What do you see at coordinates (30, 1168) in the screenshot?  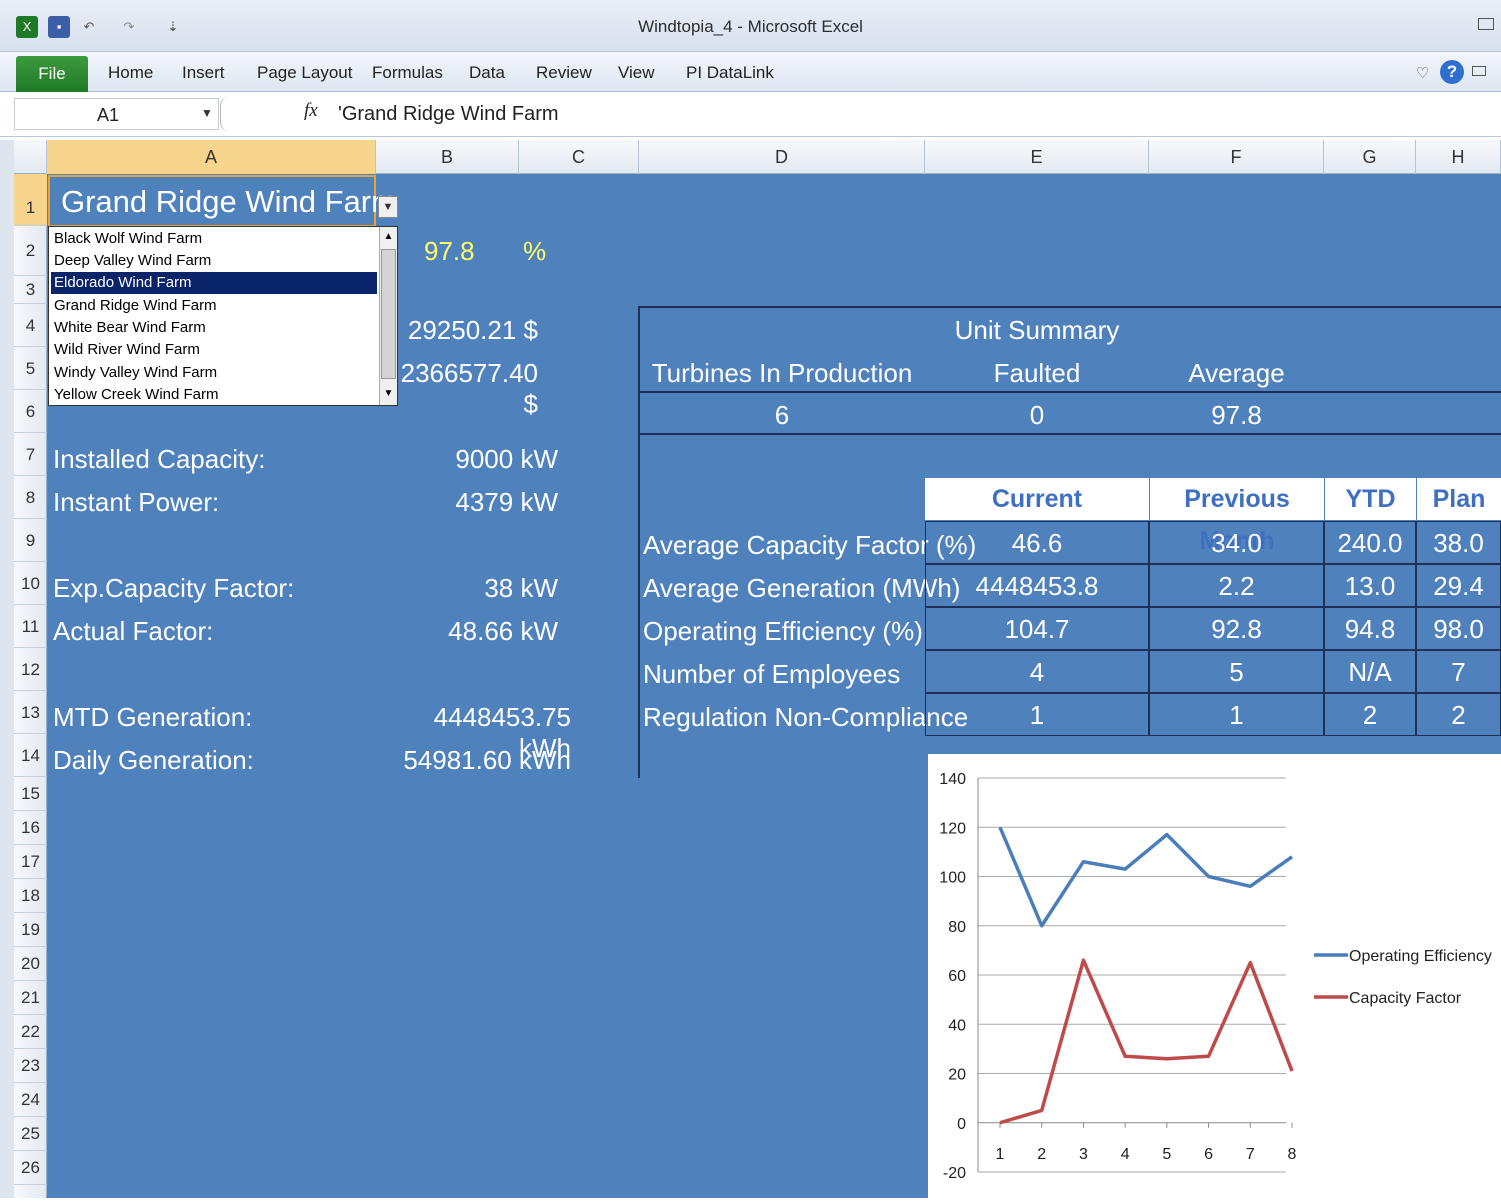 I see `row-header: 26` at bounding box center [30, 1168].